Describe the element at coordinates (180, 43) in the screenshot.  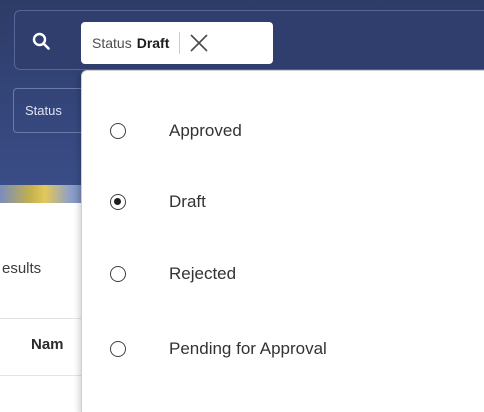
I see `chip-divider` at that location.